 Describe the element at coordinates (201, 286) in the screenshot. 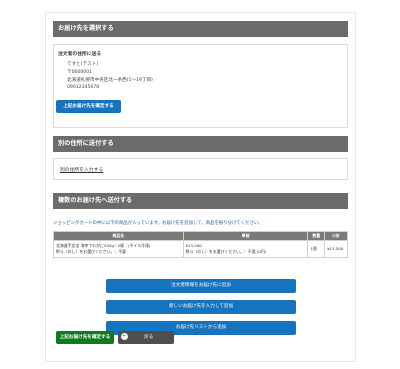

I see `add-orderer-as-destination-button: 注文者情報をお届け先に追加` at that location.